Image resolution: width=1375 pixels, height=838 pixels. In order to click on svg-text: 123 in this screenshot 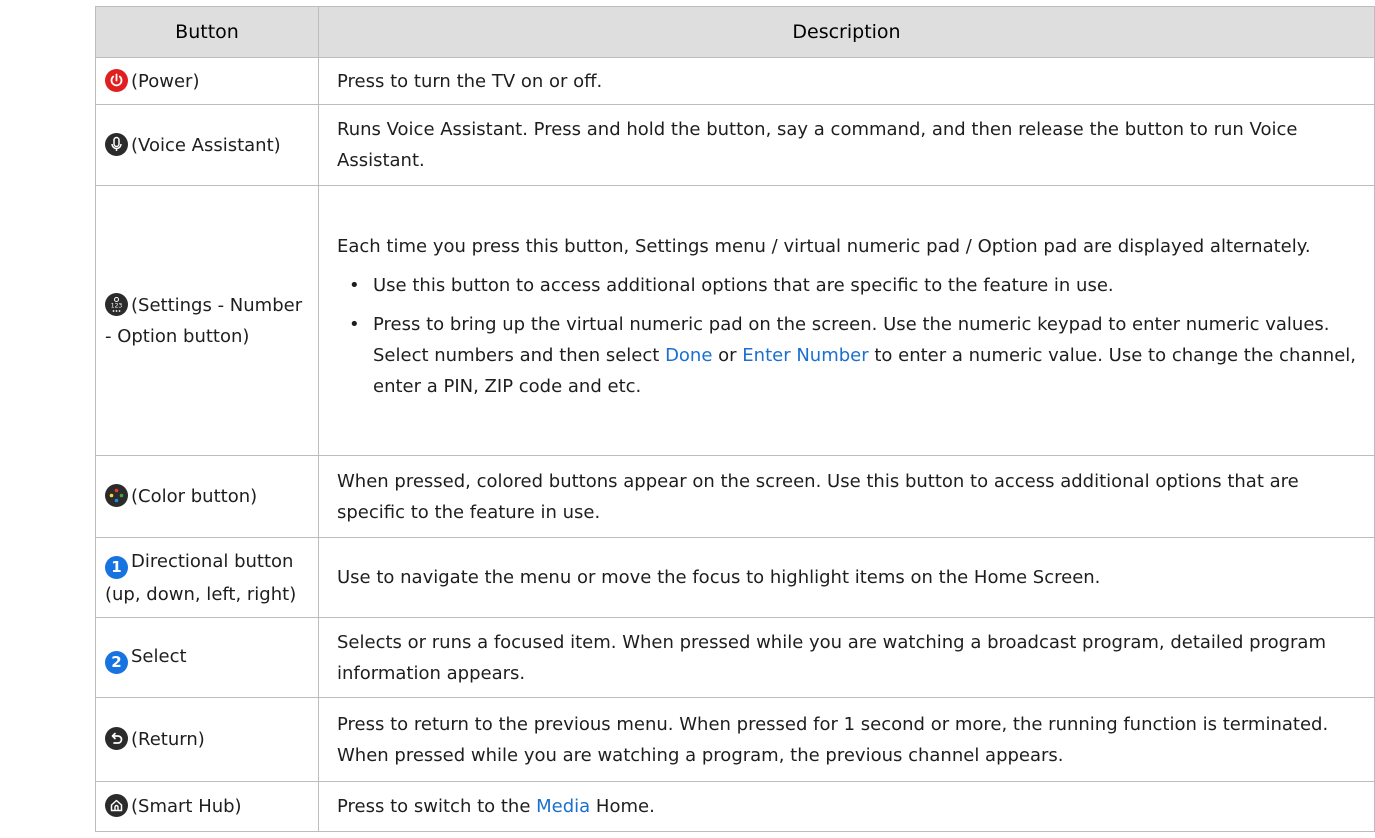, I will do `click(117, 305)`.